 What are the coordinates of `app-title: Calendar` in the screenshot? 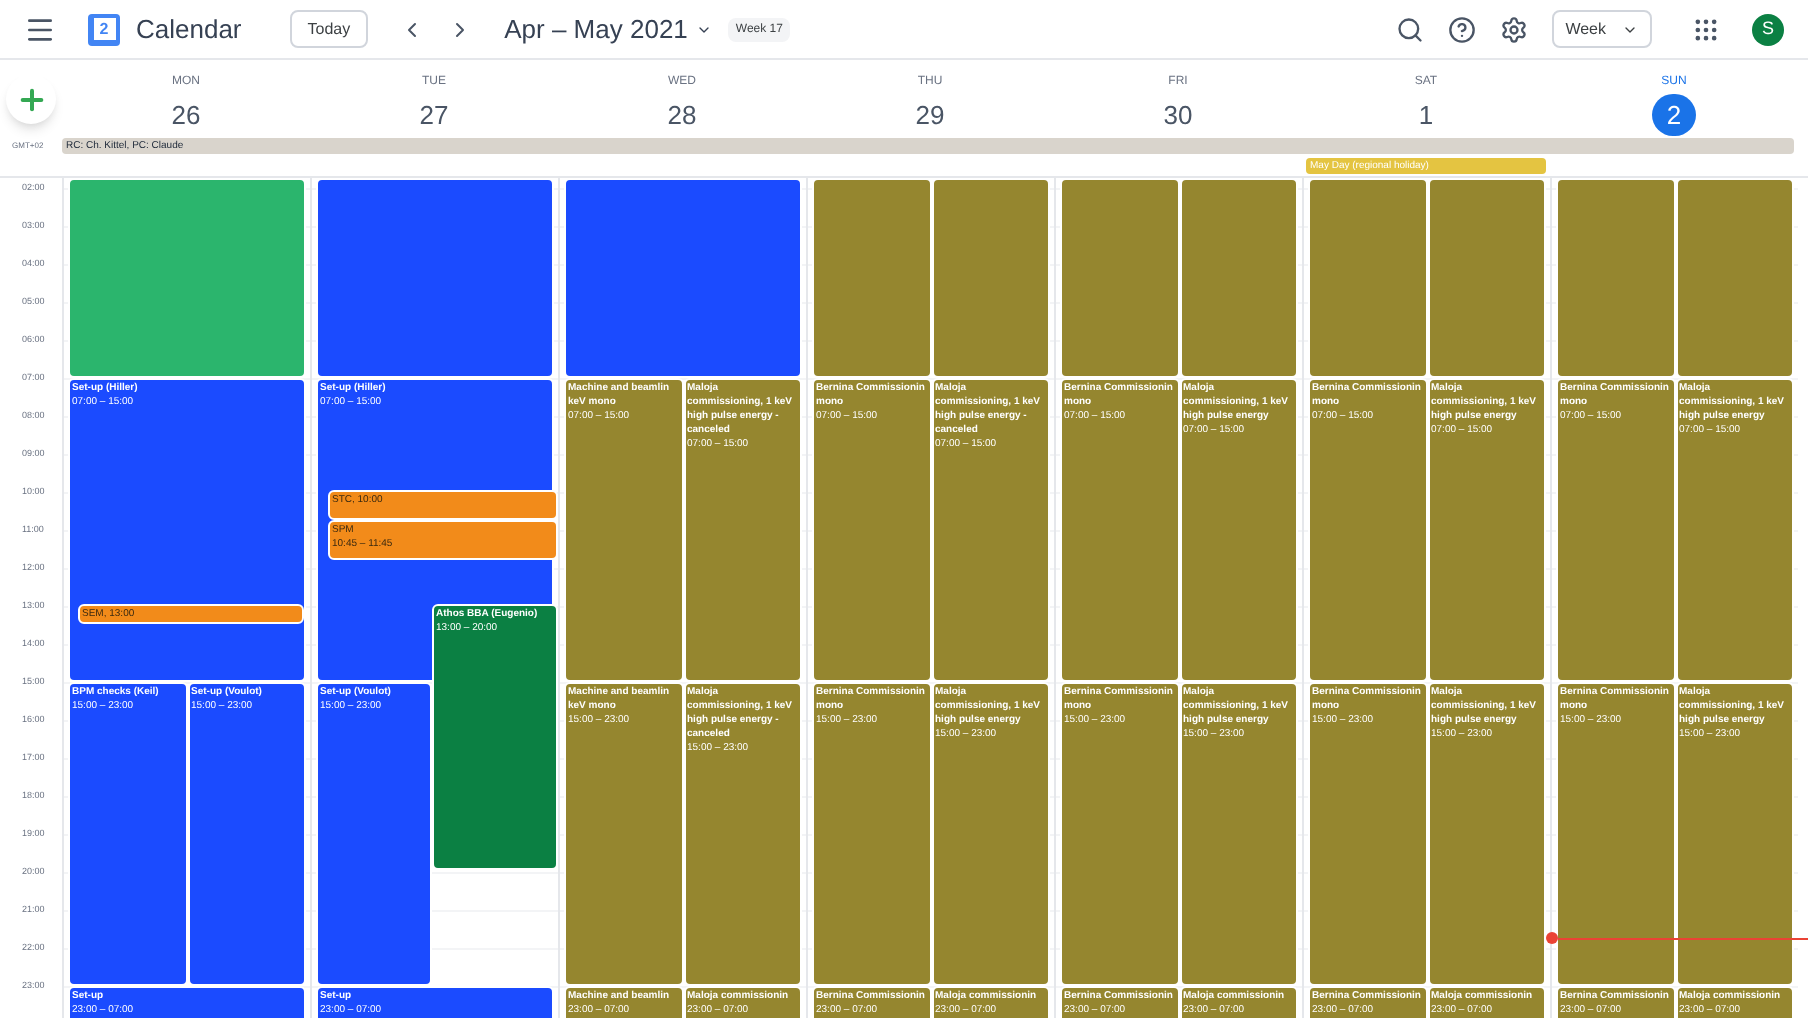 It's located at (189, 29).